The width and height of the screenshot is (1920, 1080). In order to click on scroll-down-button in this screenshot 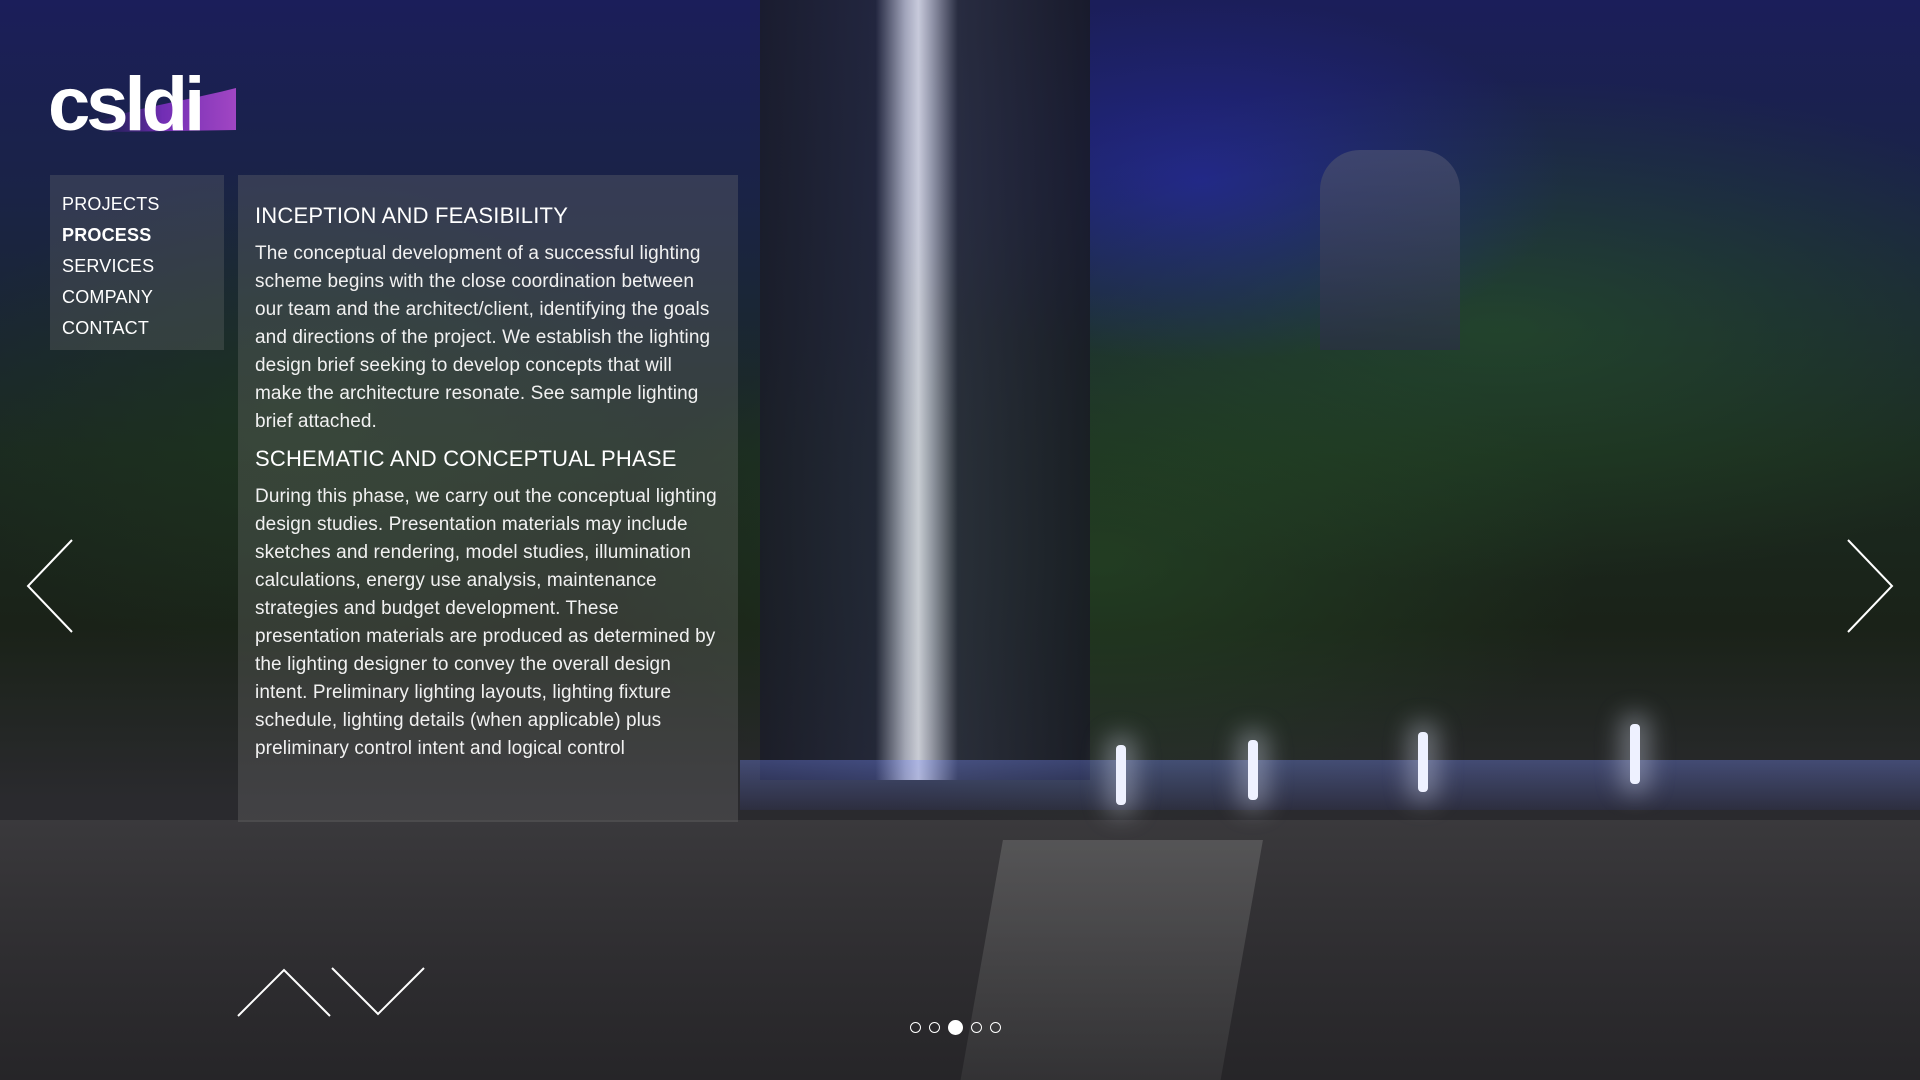, I will do `click(378, 992)`.